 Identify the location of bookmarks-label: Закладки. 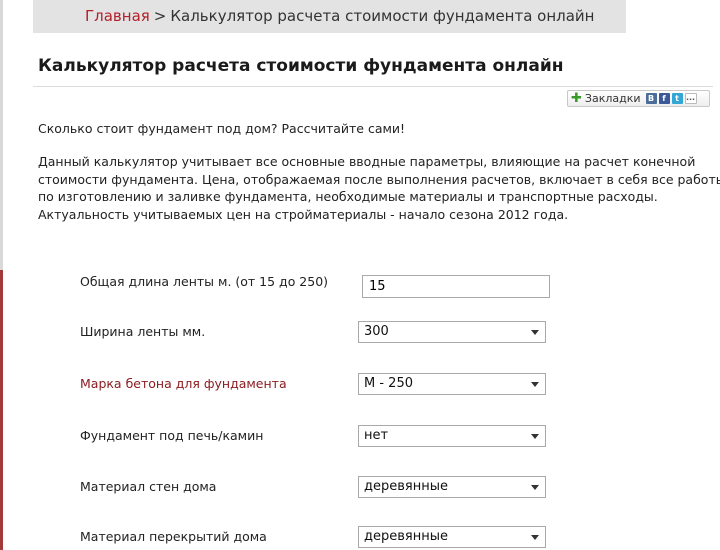
(612, 98).